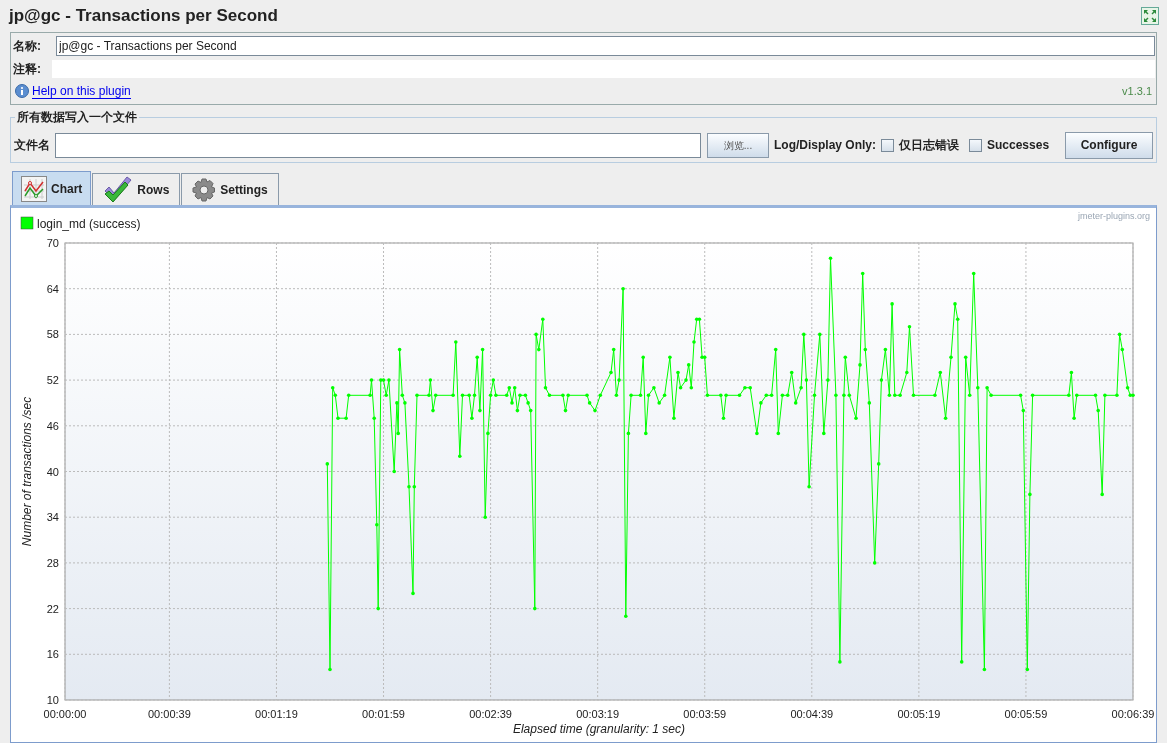 The width and height of the screenshot is (1167, 743). I want to click on file-field, so click(378, 145).